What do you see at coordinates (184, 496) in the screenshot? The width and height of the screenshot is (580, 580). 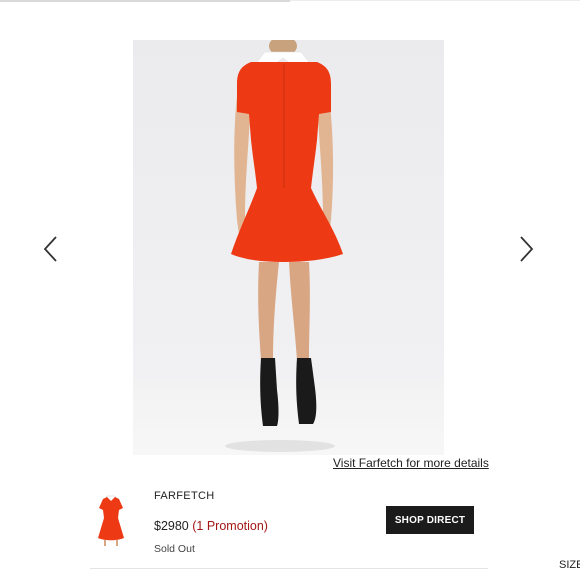 I see `retailer-name: FARFETCH` at bounding box center [184, 496].